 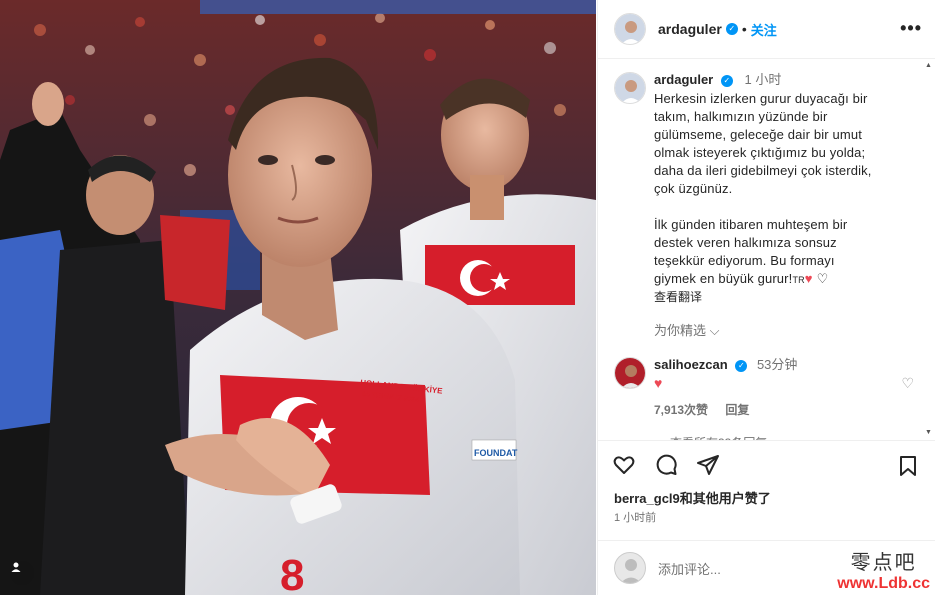 I want to click on jersey-number: 8, so click(x=292, y=573).